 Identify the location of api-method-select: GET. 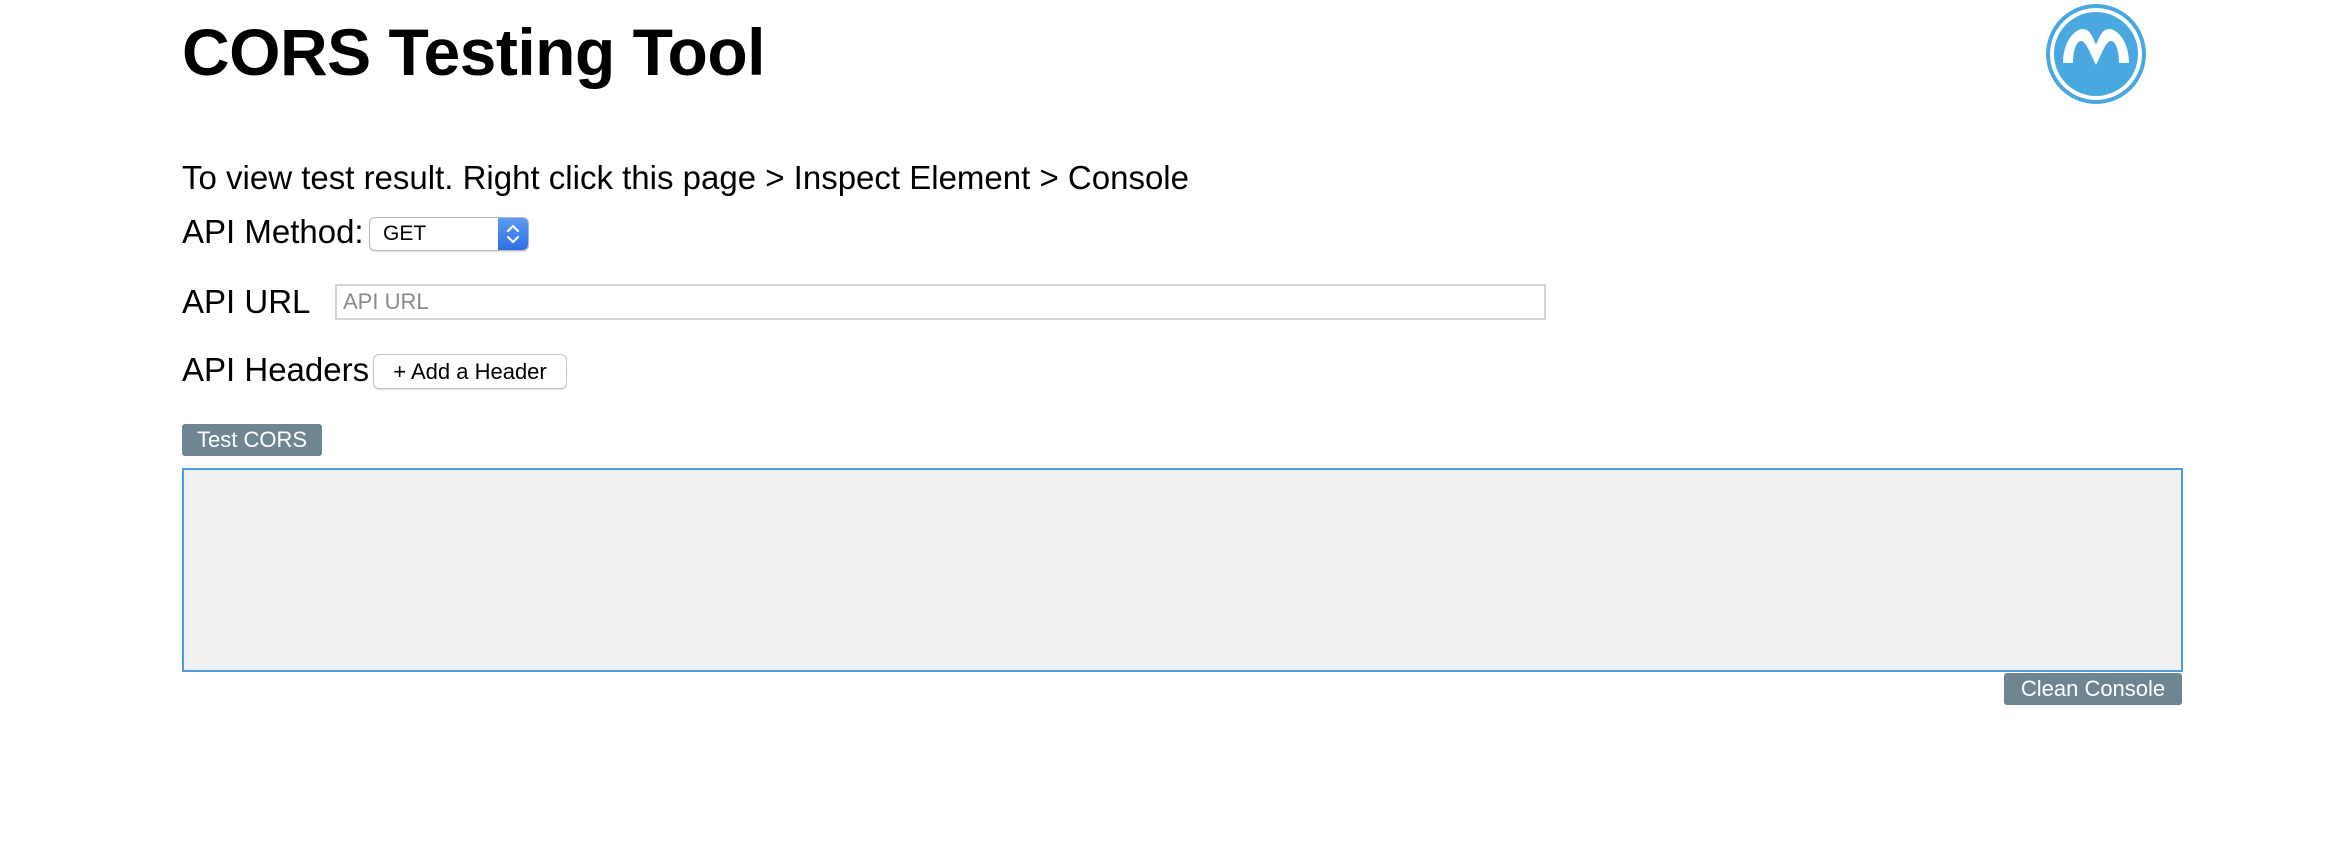
(449, 234).